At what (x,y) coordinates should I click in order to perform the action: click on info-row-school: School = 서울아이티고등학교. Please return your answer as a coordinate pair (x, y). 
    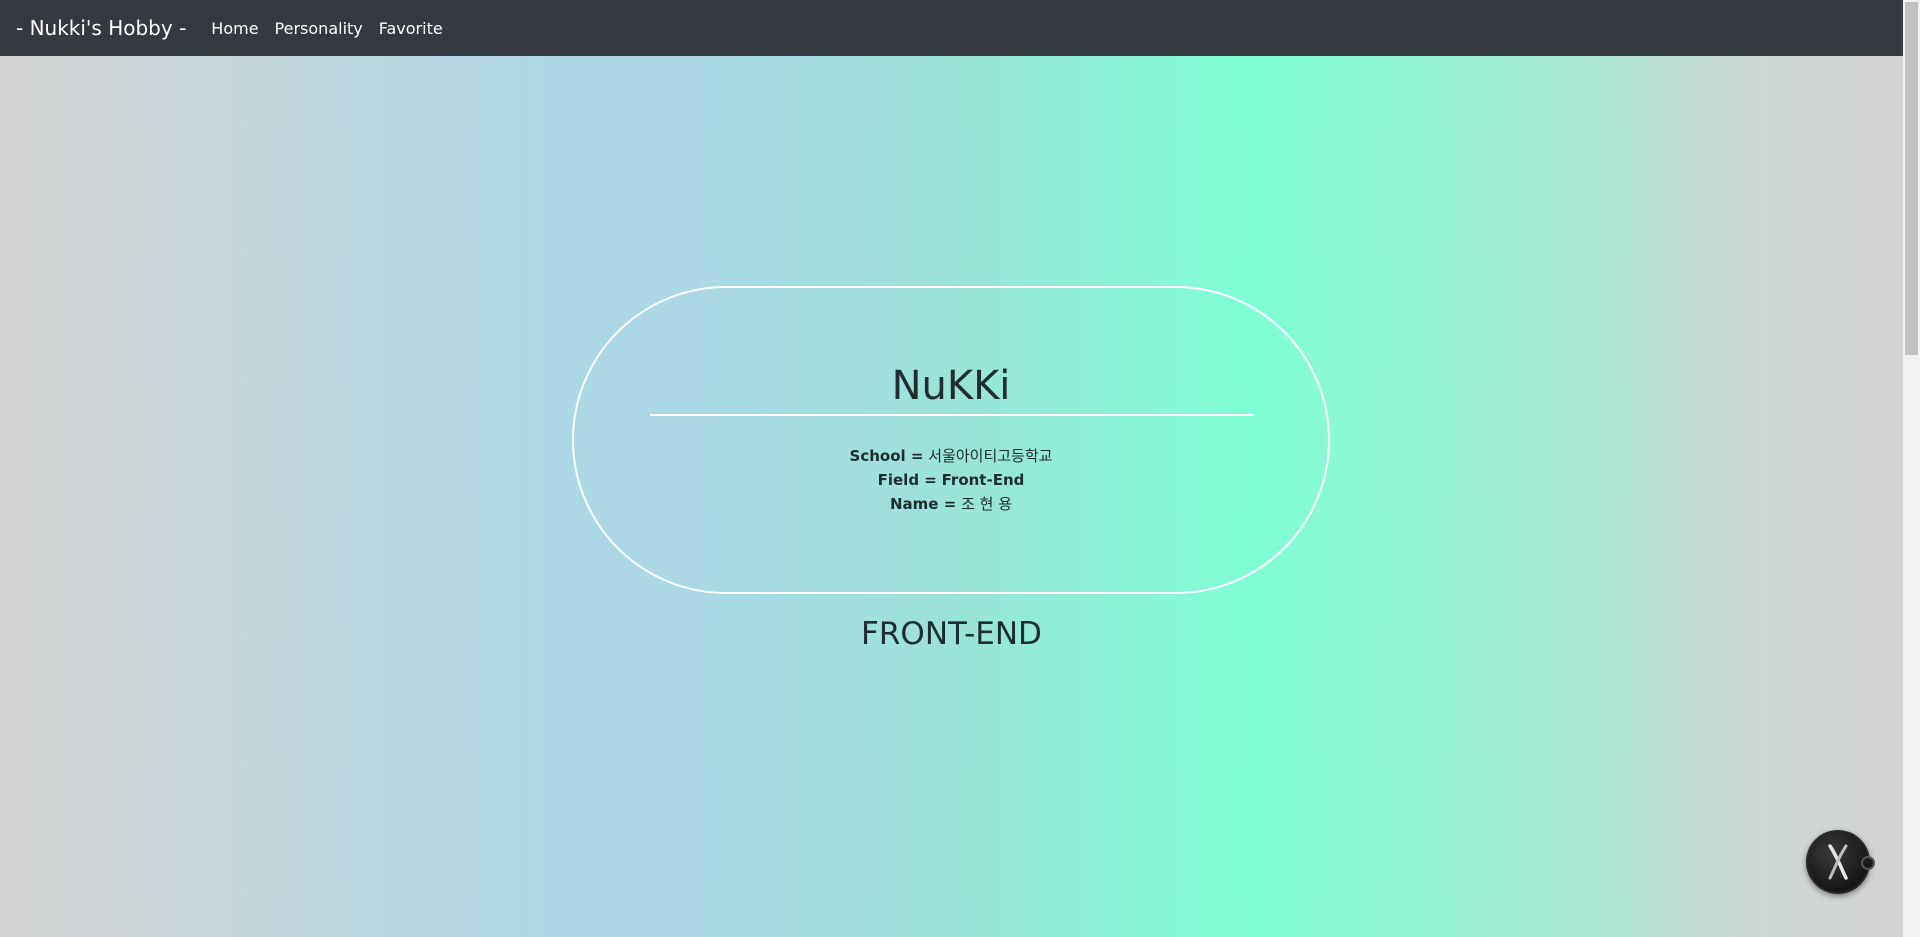
    Looking at the image, I should click on (951, 456).